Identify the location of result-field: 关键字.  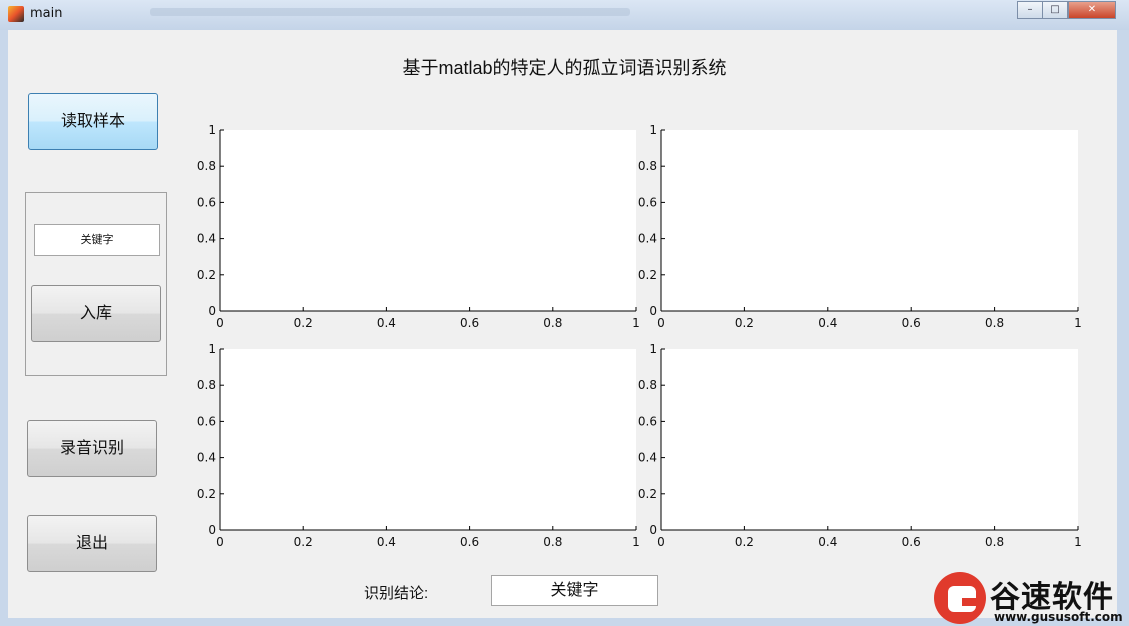
(574, 590).